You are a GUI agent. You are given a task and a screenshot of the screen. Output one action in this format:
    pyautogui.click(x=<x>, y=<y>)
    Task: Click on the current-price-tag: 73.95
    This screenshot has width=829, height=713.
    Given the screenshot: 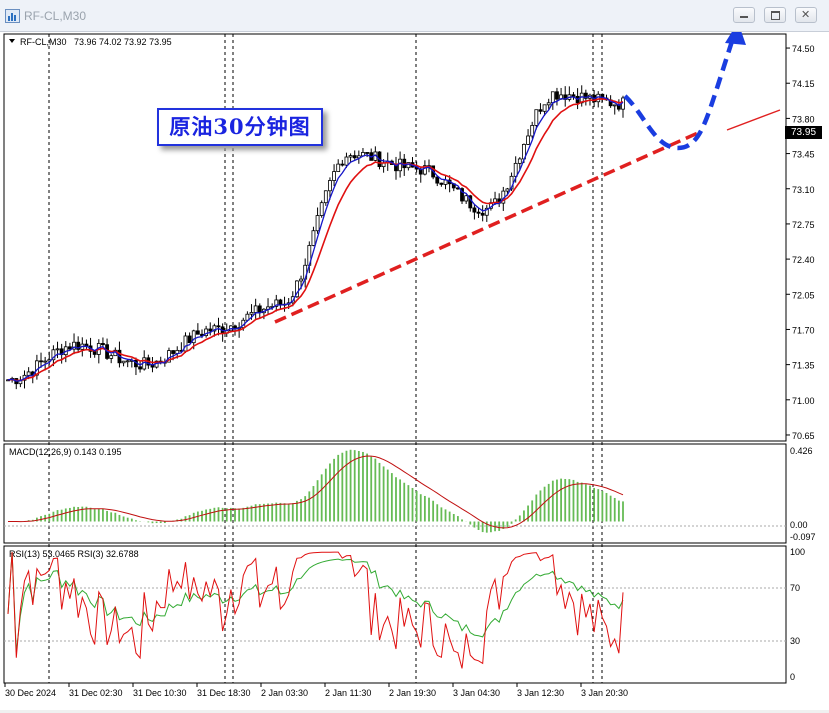 What is the action you would take?
    pyautogui.click(x=803, y=132)
    